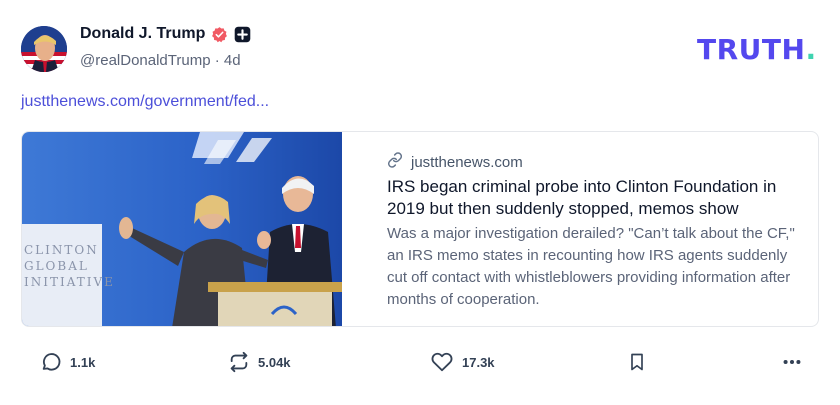 Image resolution: width=840 pixels, height=405 pixels. Describe the element at coordinates (467, 162) in the screenshot. I see `card-domain: justthenews.com` at that location.